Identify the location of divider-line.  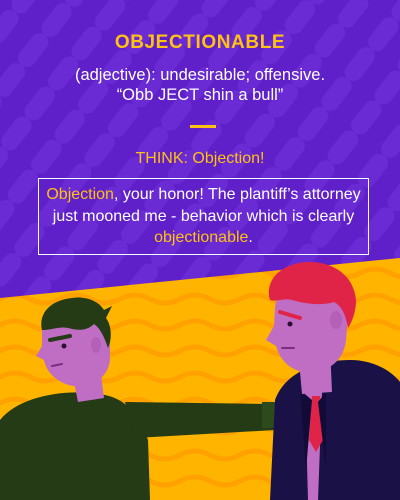
(203, 126).